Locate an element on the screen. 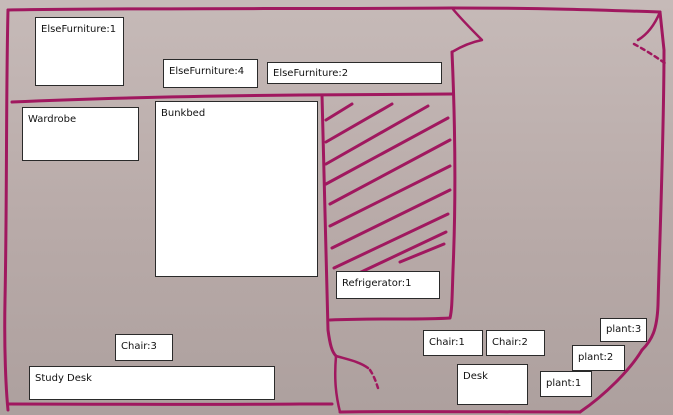 This screenshot has width=673, height=415. plant-1-label: plant:1 is located at coordinates (566, 384).